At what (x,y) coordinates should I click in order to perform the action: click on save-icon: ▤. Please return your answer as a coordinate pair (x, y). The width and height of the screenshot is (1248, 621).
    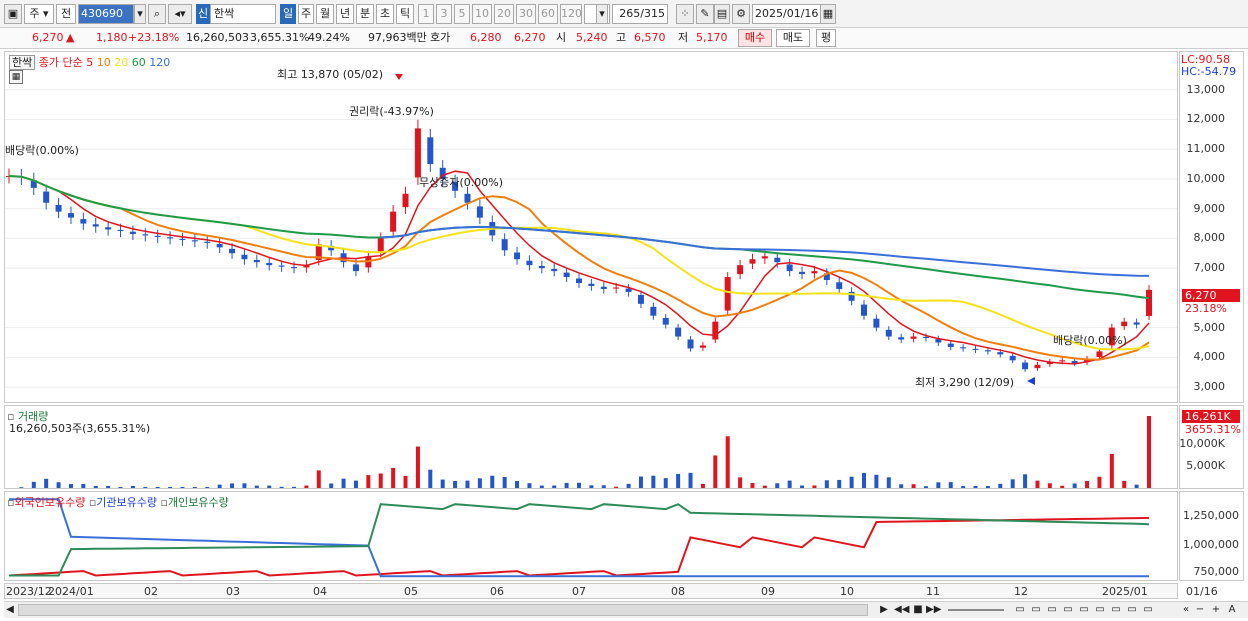
    Looking at the image, I should click on (722, 14).